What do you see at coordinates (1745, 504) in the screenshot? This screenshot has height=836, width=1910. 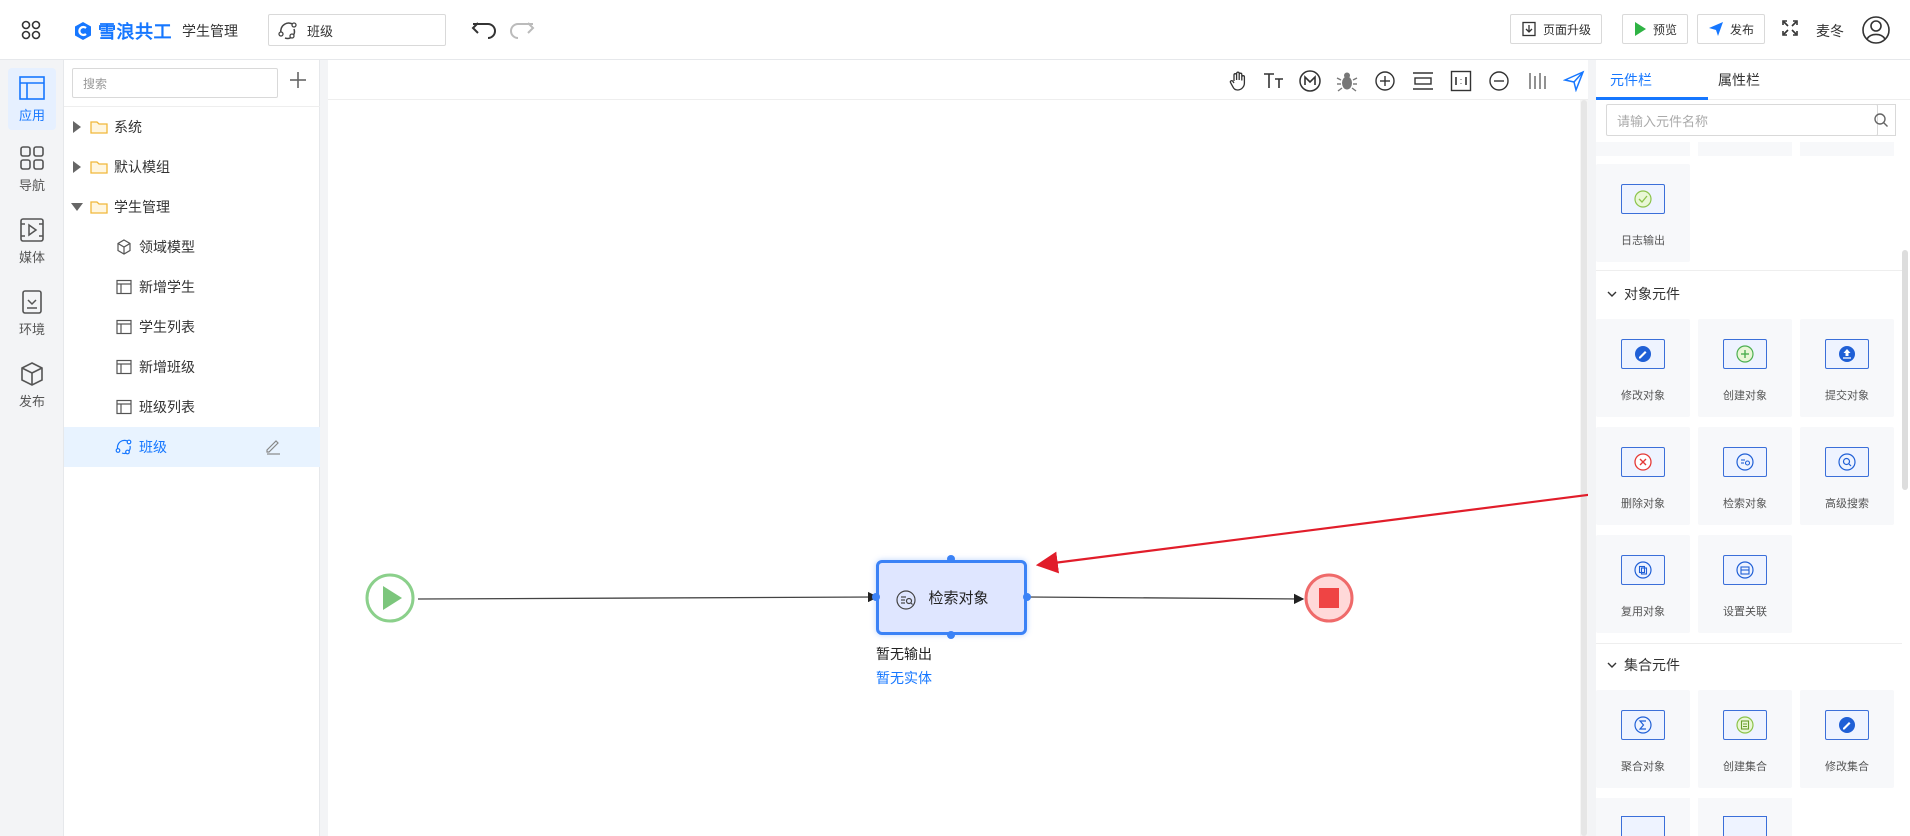 I see `card-label: 检索对象` at bounding box center [1745, 504].